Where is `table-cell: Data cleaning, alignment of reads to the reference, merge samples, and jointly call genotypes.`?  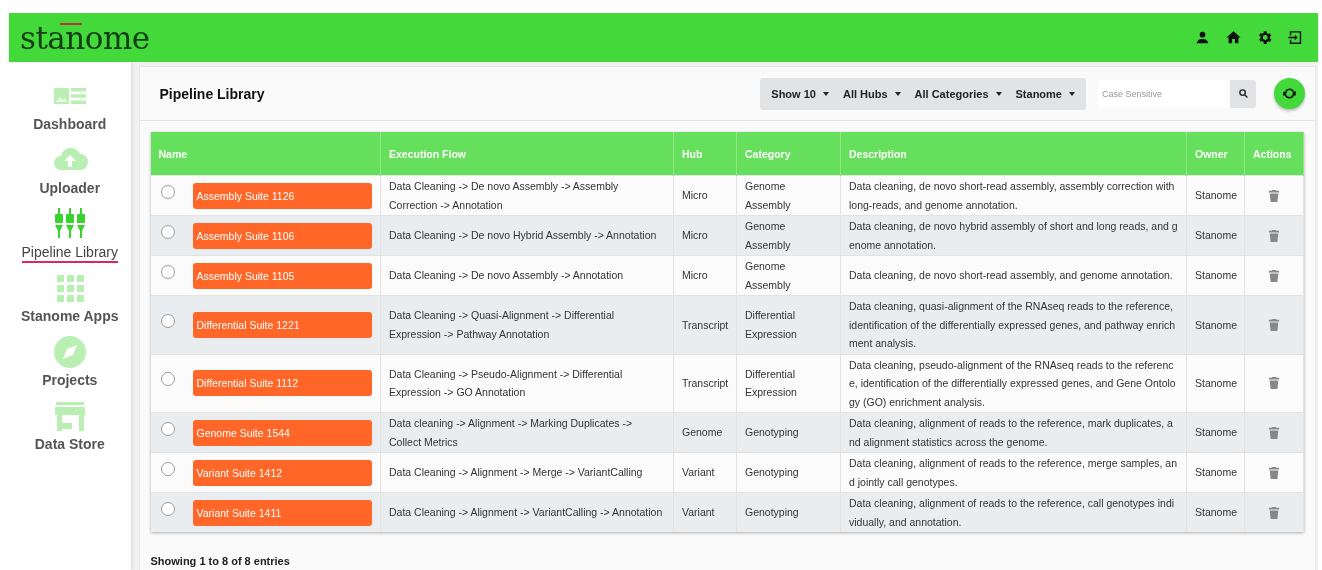 table-cell: Data cleaning, alignment of reads to the reference, merge samples, and jointly call genotypes. is located at coordinates (1013, 472).